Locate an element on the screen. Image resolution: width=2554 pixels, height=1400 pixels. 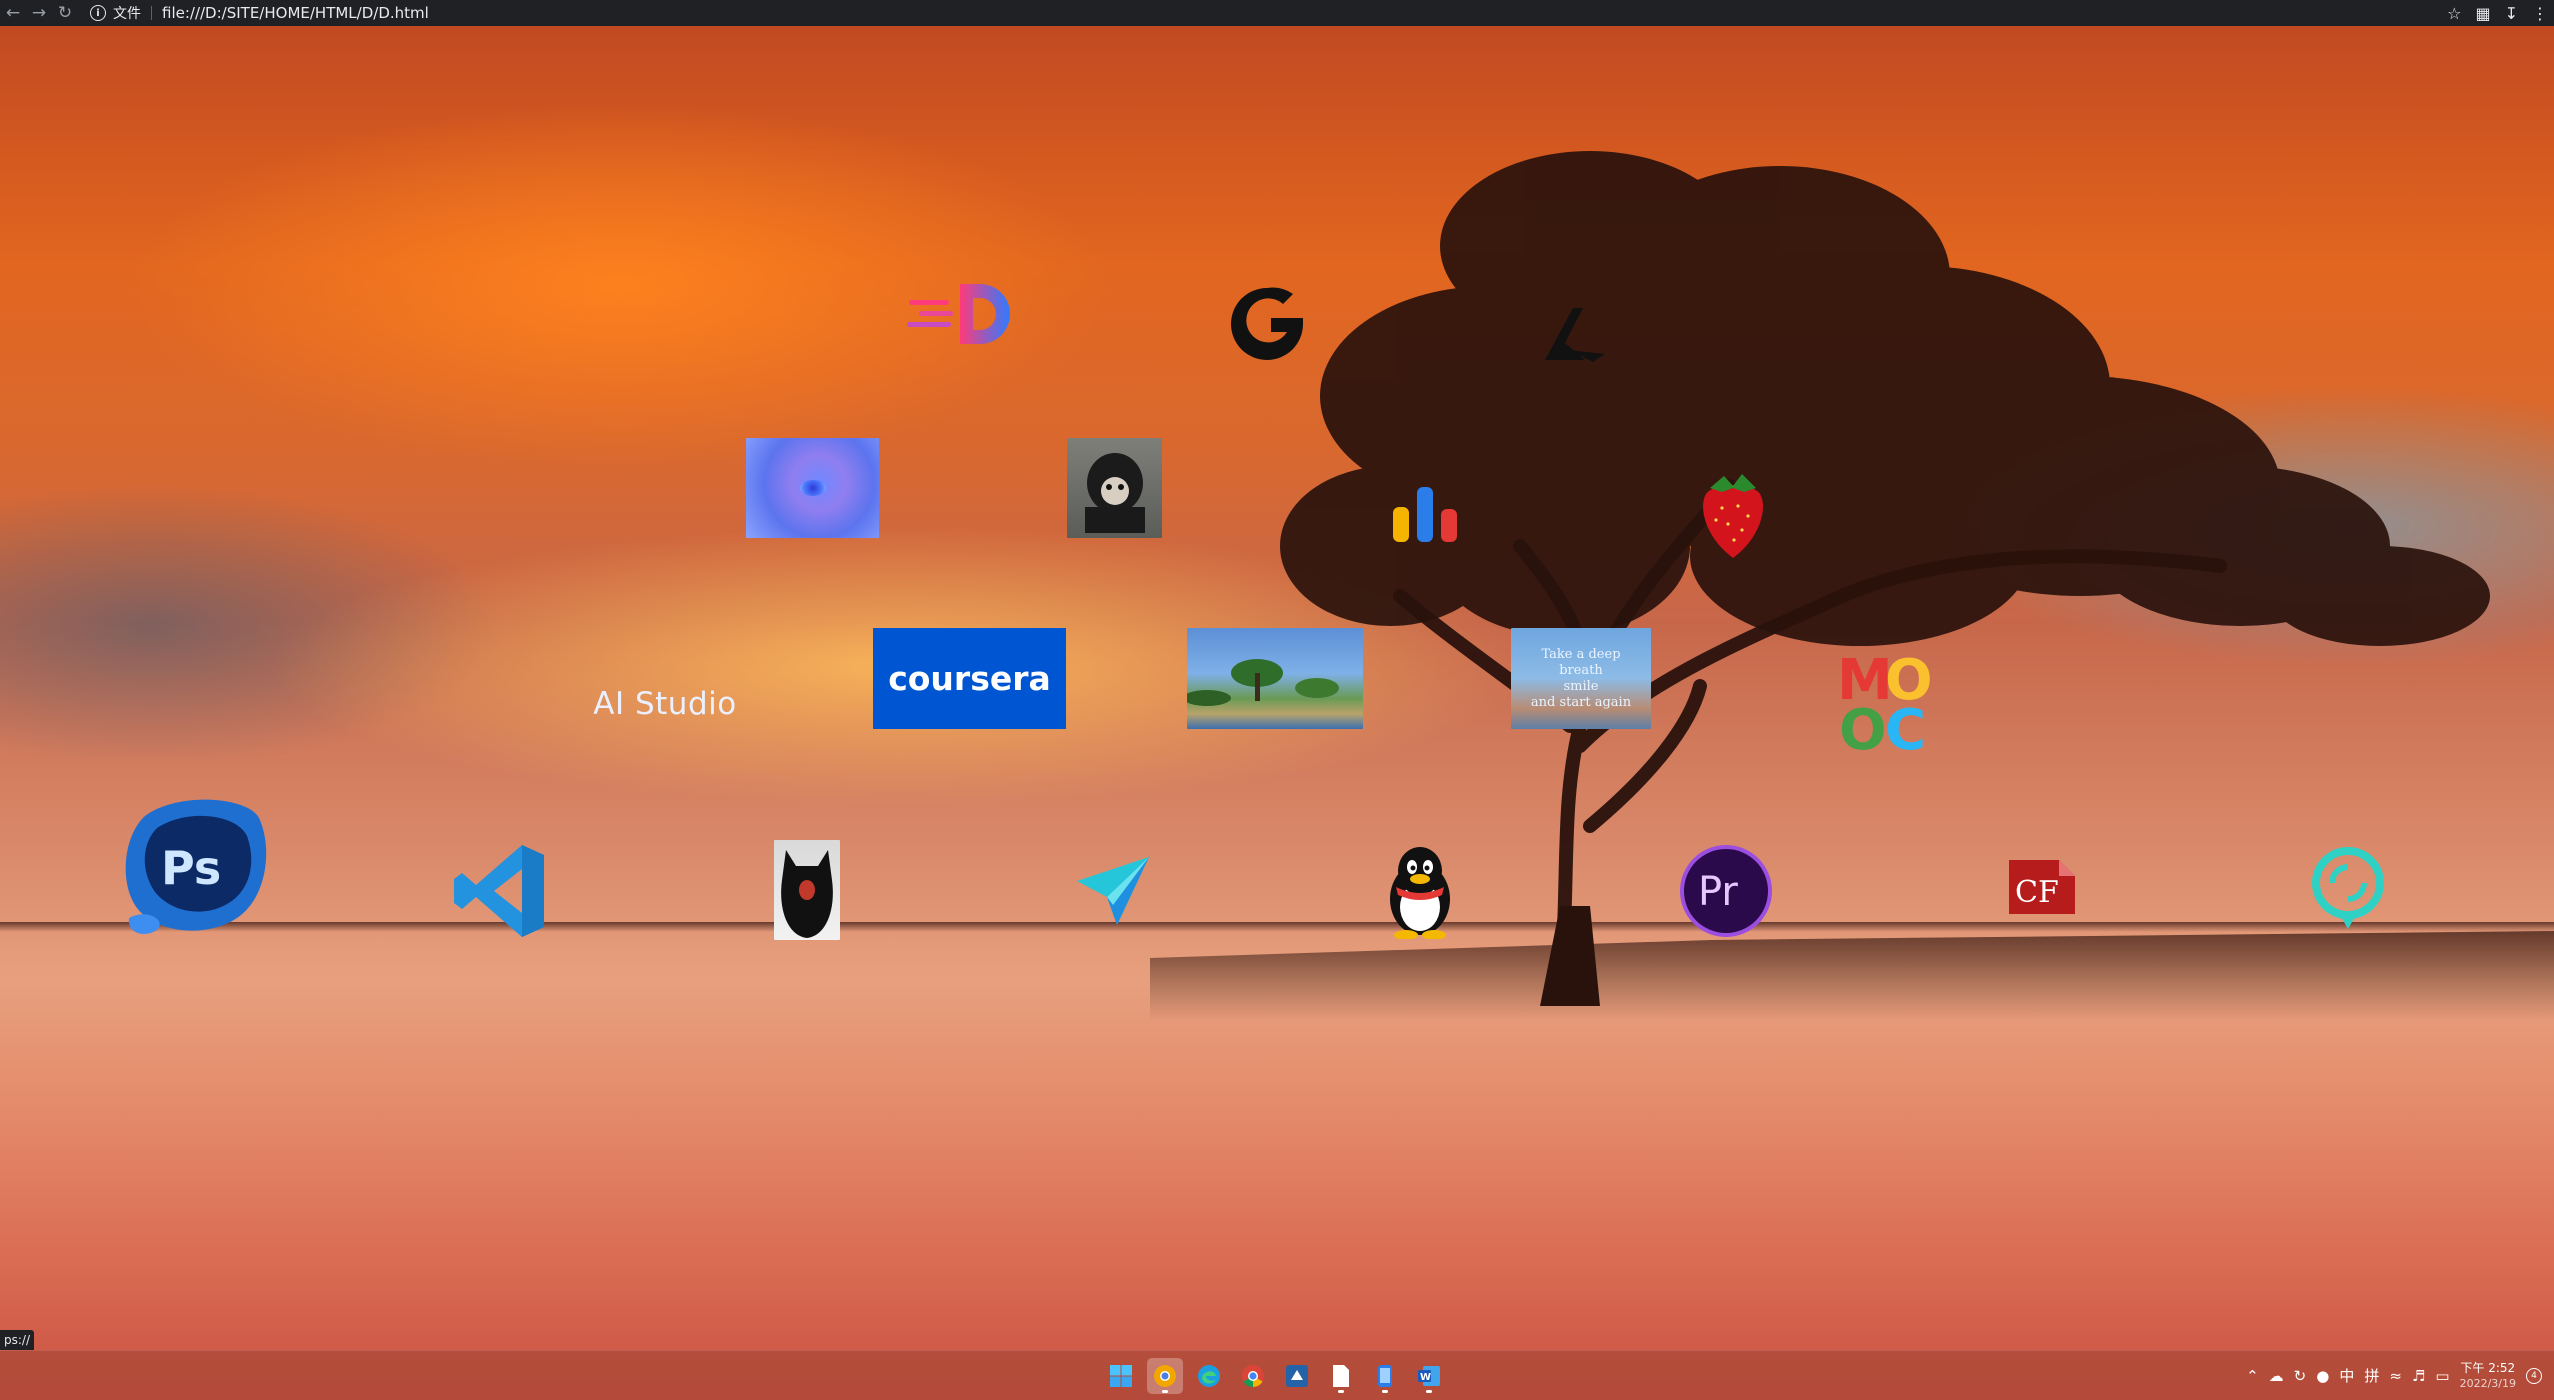
info-icon: i is located at coordinates (98, 13).